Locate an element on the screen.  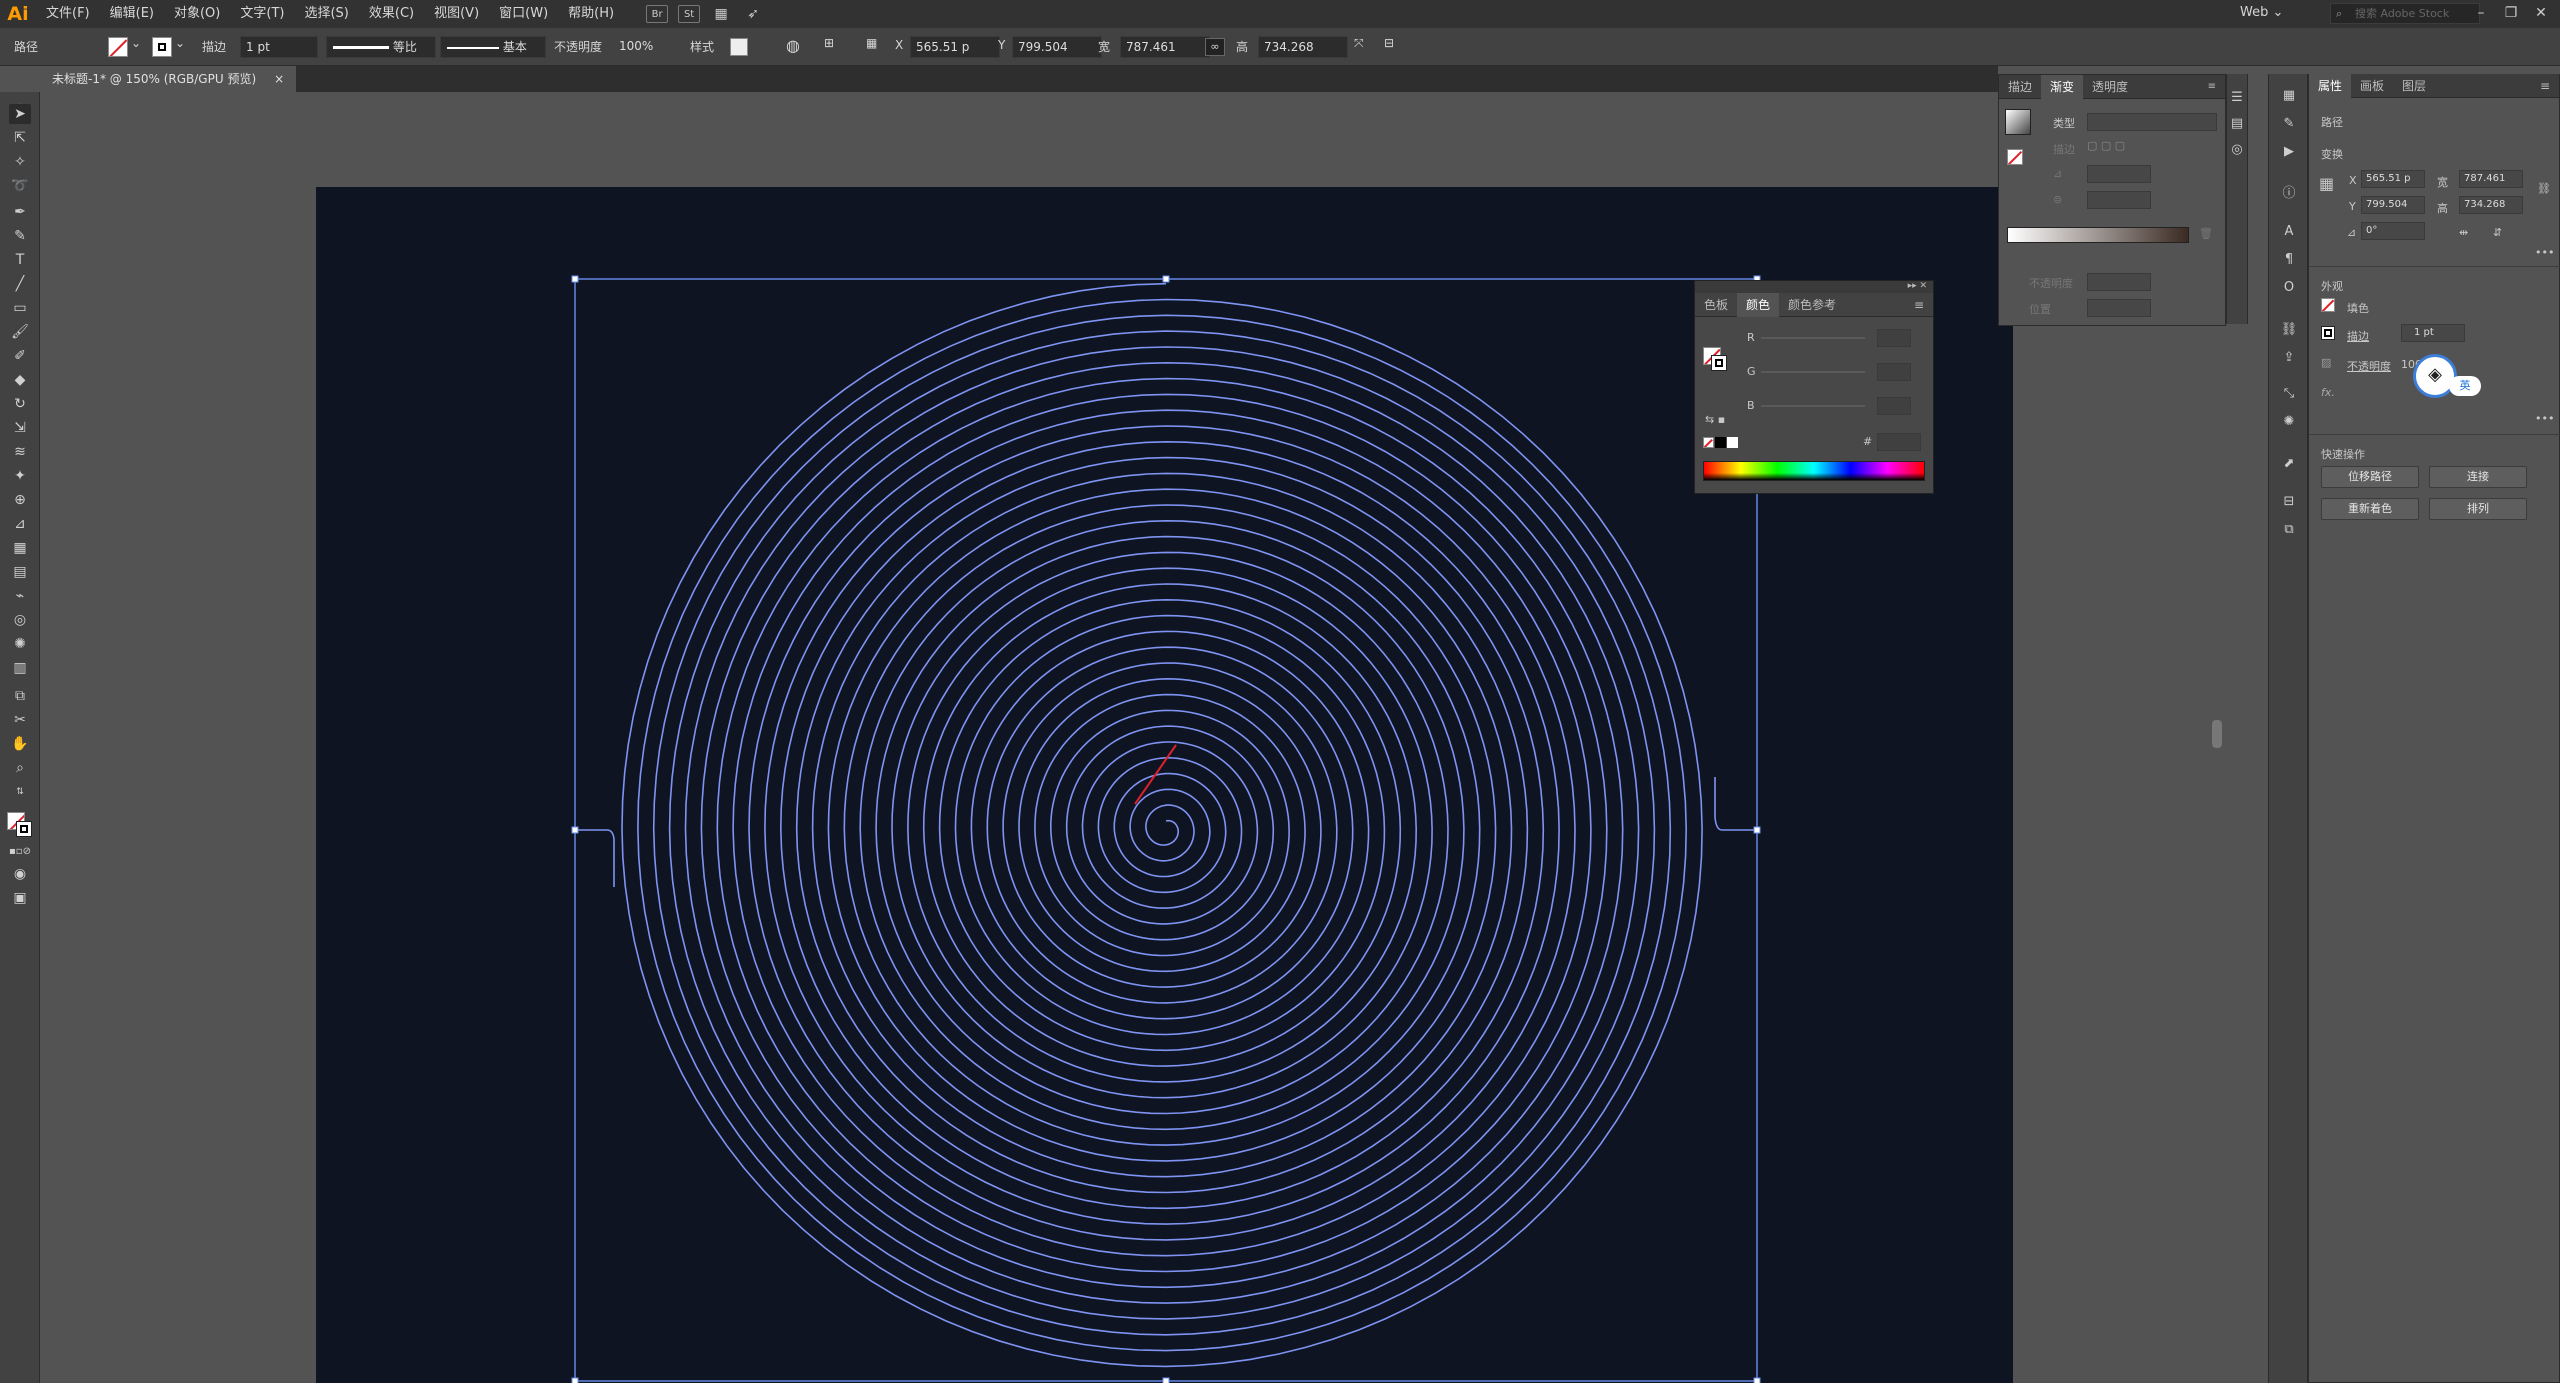
prop-fill-swatch is located at coordinates (2328, 305).